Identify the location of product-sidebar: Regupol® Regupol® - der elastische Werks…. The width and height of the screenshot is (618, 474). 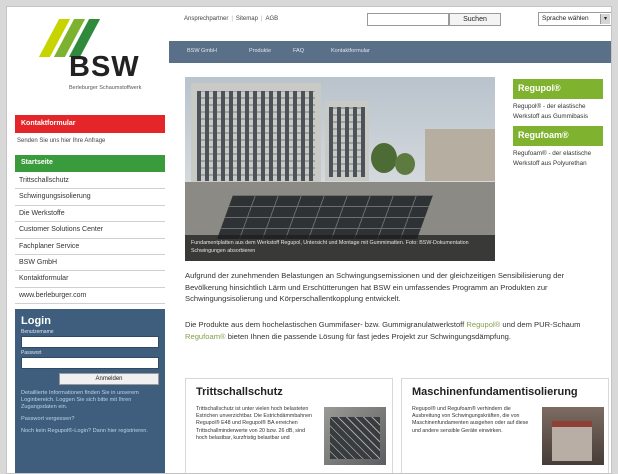
(558, 126).